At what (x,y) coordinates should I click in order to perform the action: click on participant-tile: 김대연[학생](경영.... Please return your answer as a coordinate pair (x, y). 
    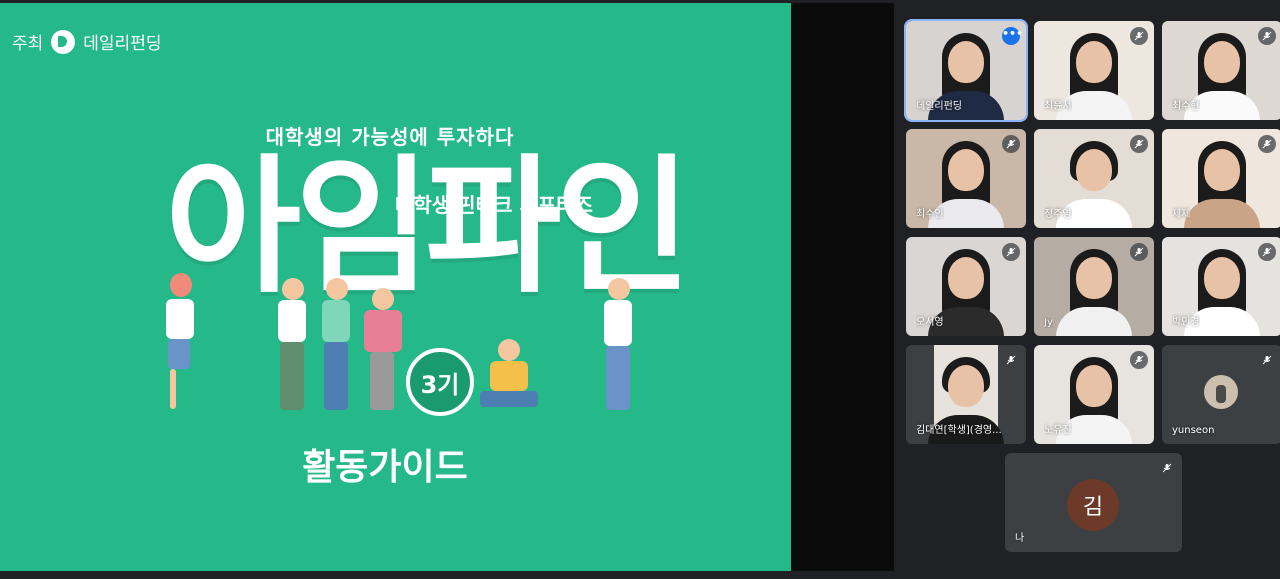
    Looking at the image, I should click on (966, 394).